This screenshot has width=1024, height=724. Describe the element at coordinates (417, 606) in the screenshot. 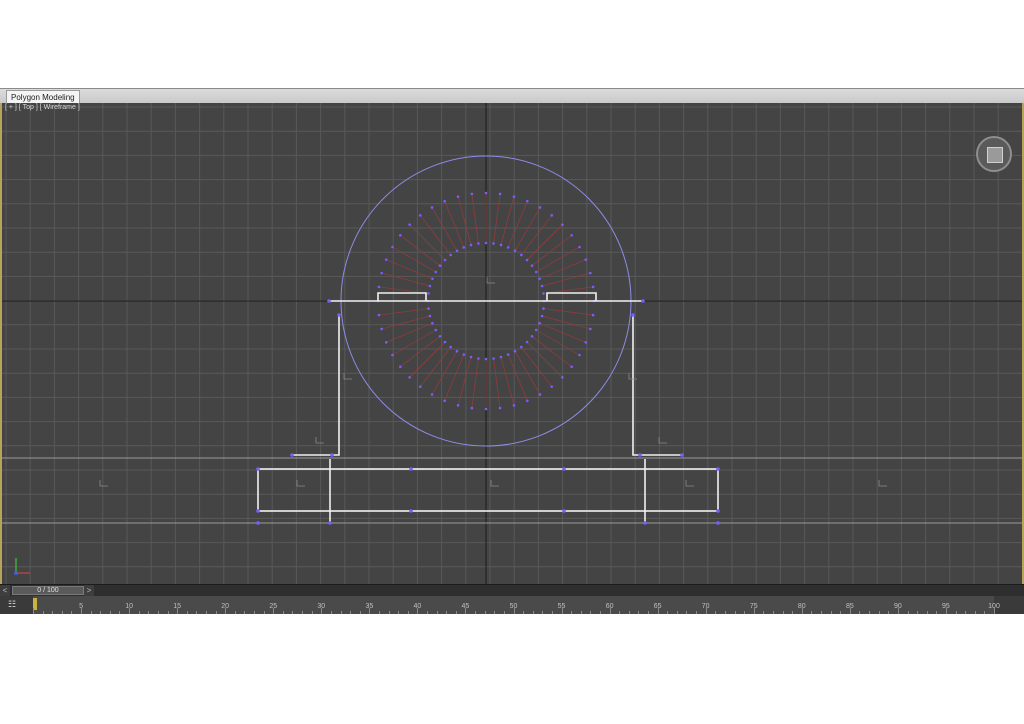

I see `timeline-tick-label: 40` at that location.